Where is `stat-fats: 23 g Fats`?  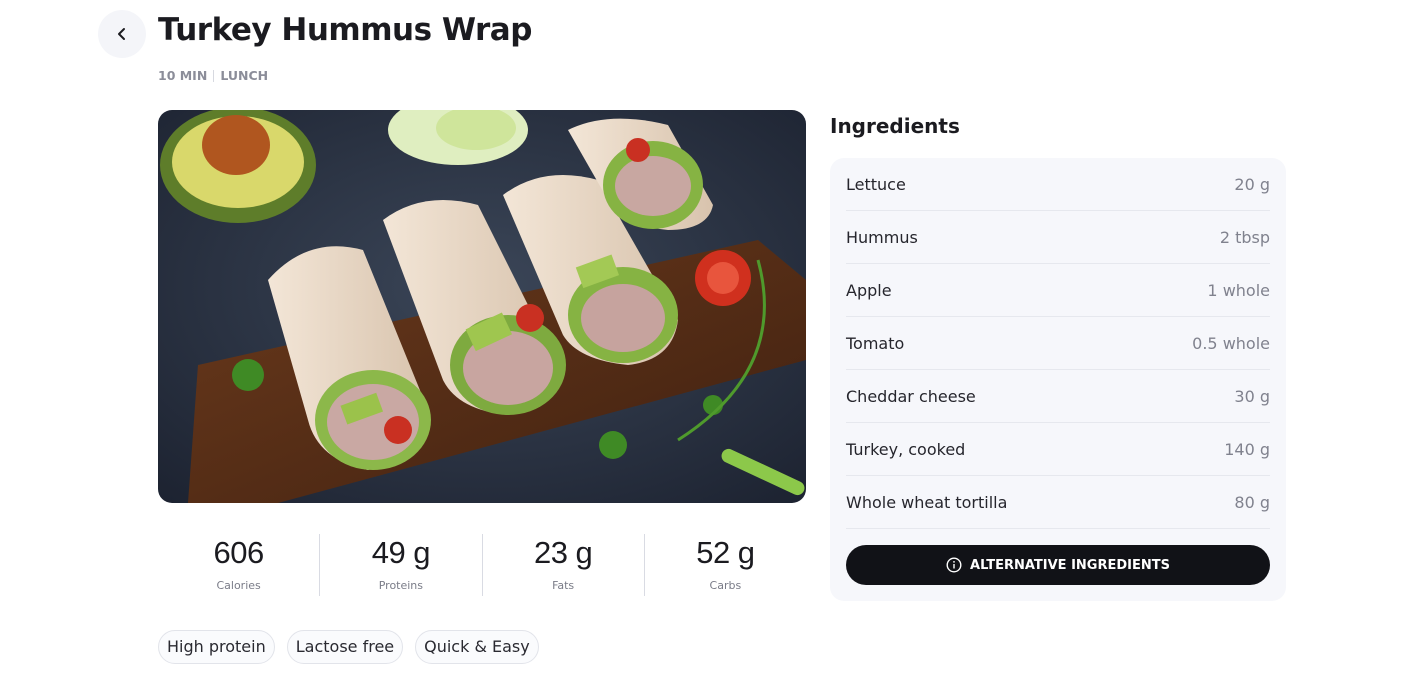
stat-fats: 23 g Fats is located at coordinates (562, 565).